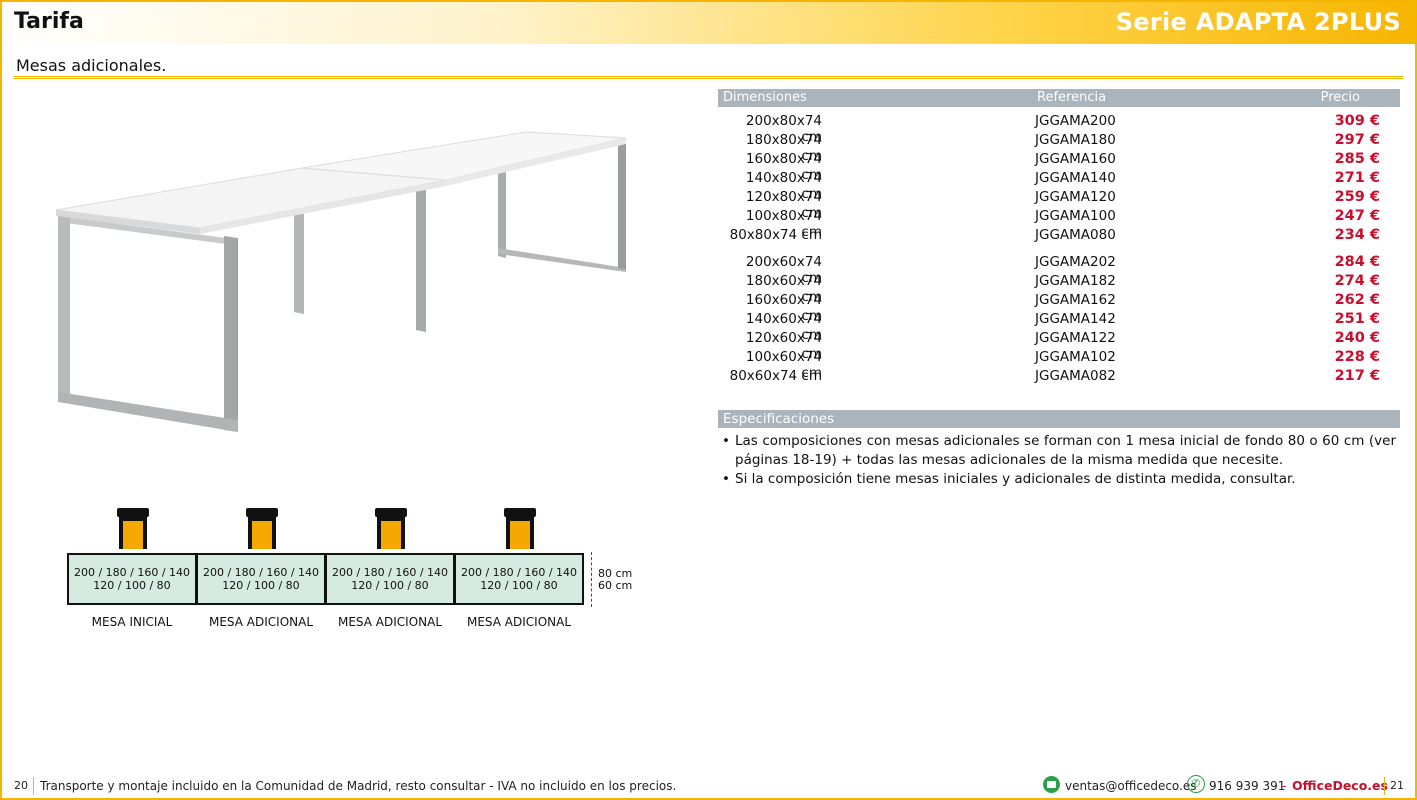 The height and width of the screenshot is (800, 1417). Describe the element at coordinates (1397, 785) in the screenshot. I see `page-number-right: 21` at that location.